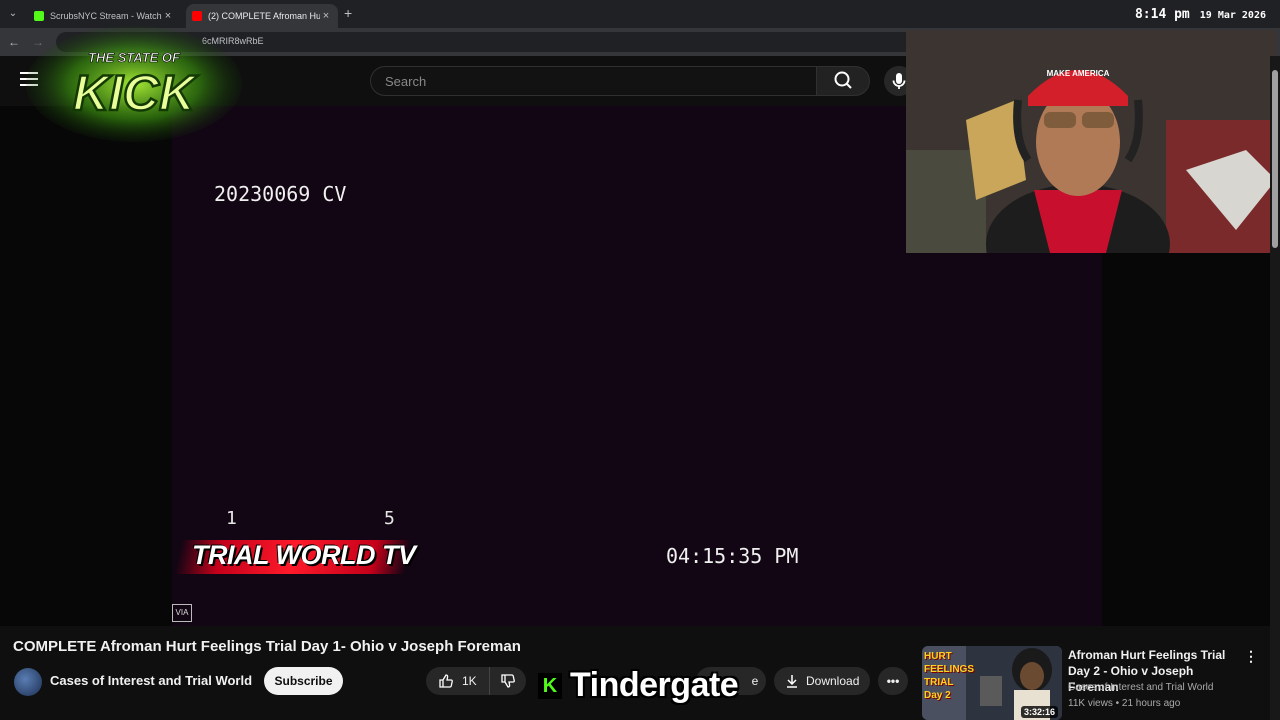 The height and width of the screenshot is (720, 1280). What do you see at coordinates (303, 681) in the screenshot?
I see `subscribe-button: Subscribe` at bounding box center [303, 681].